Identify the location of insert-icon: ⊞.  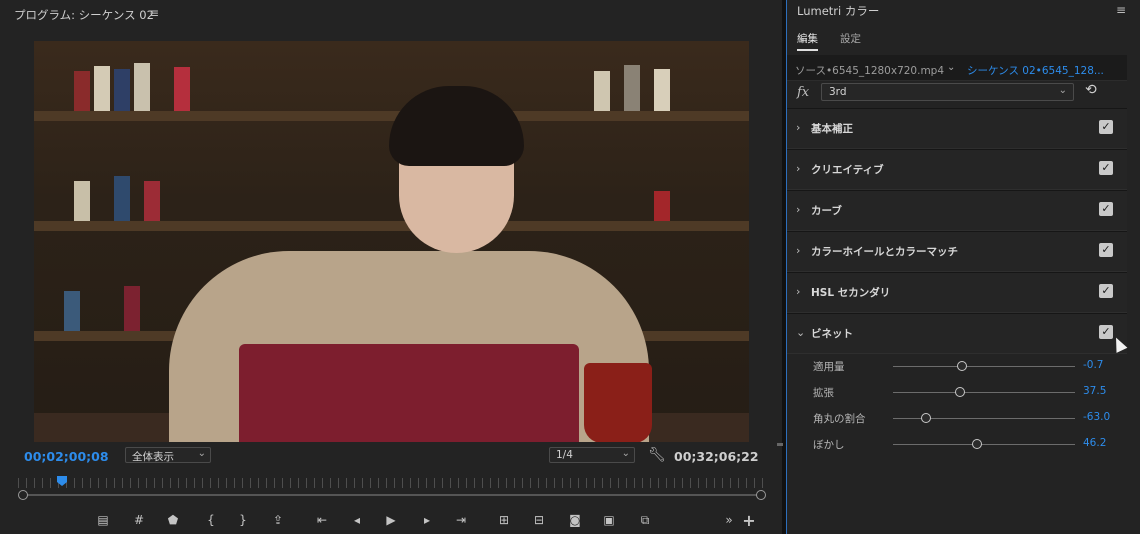
(504, 520).